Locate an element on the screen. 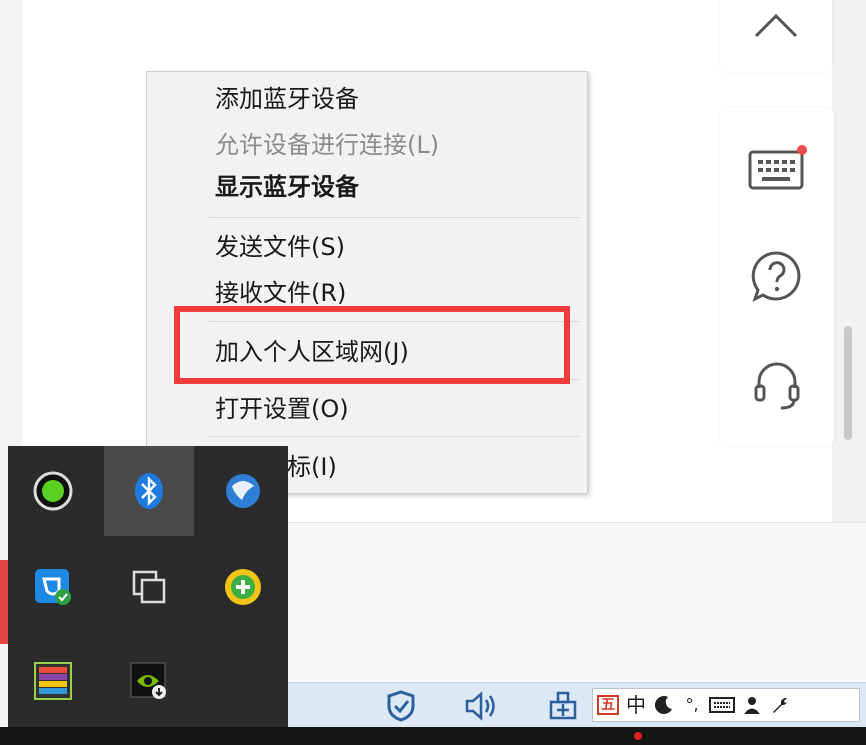  back-to-top-card is located at coordinates (776, 36).